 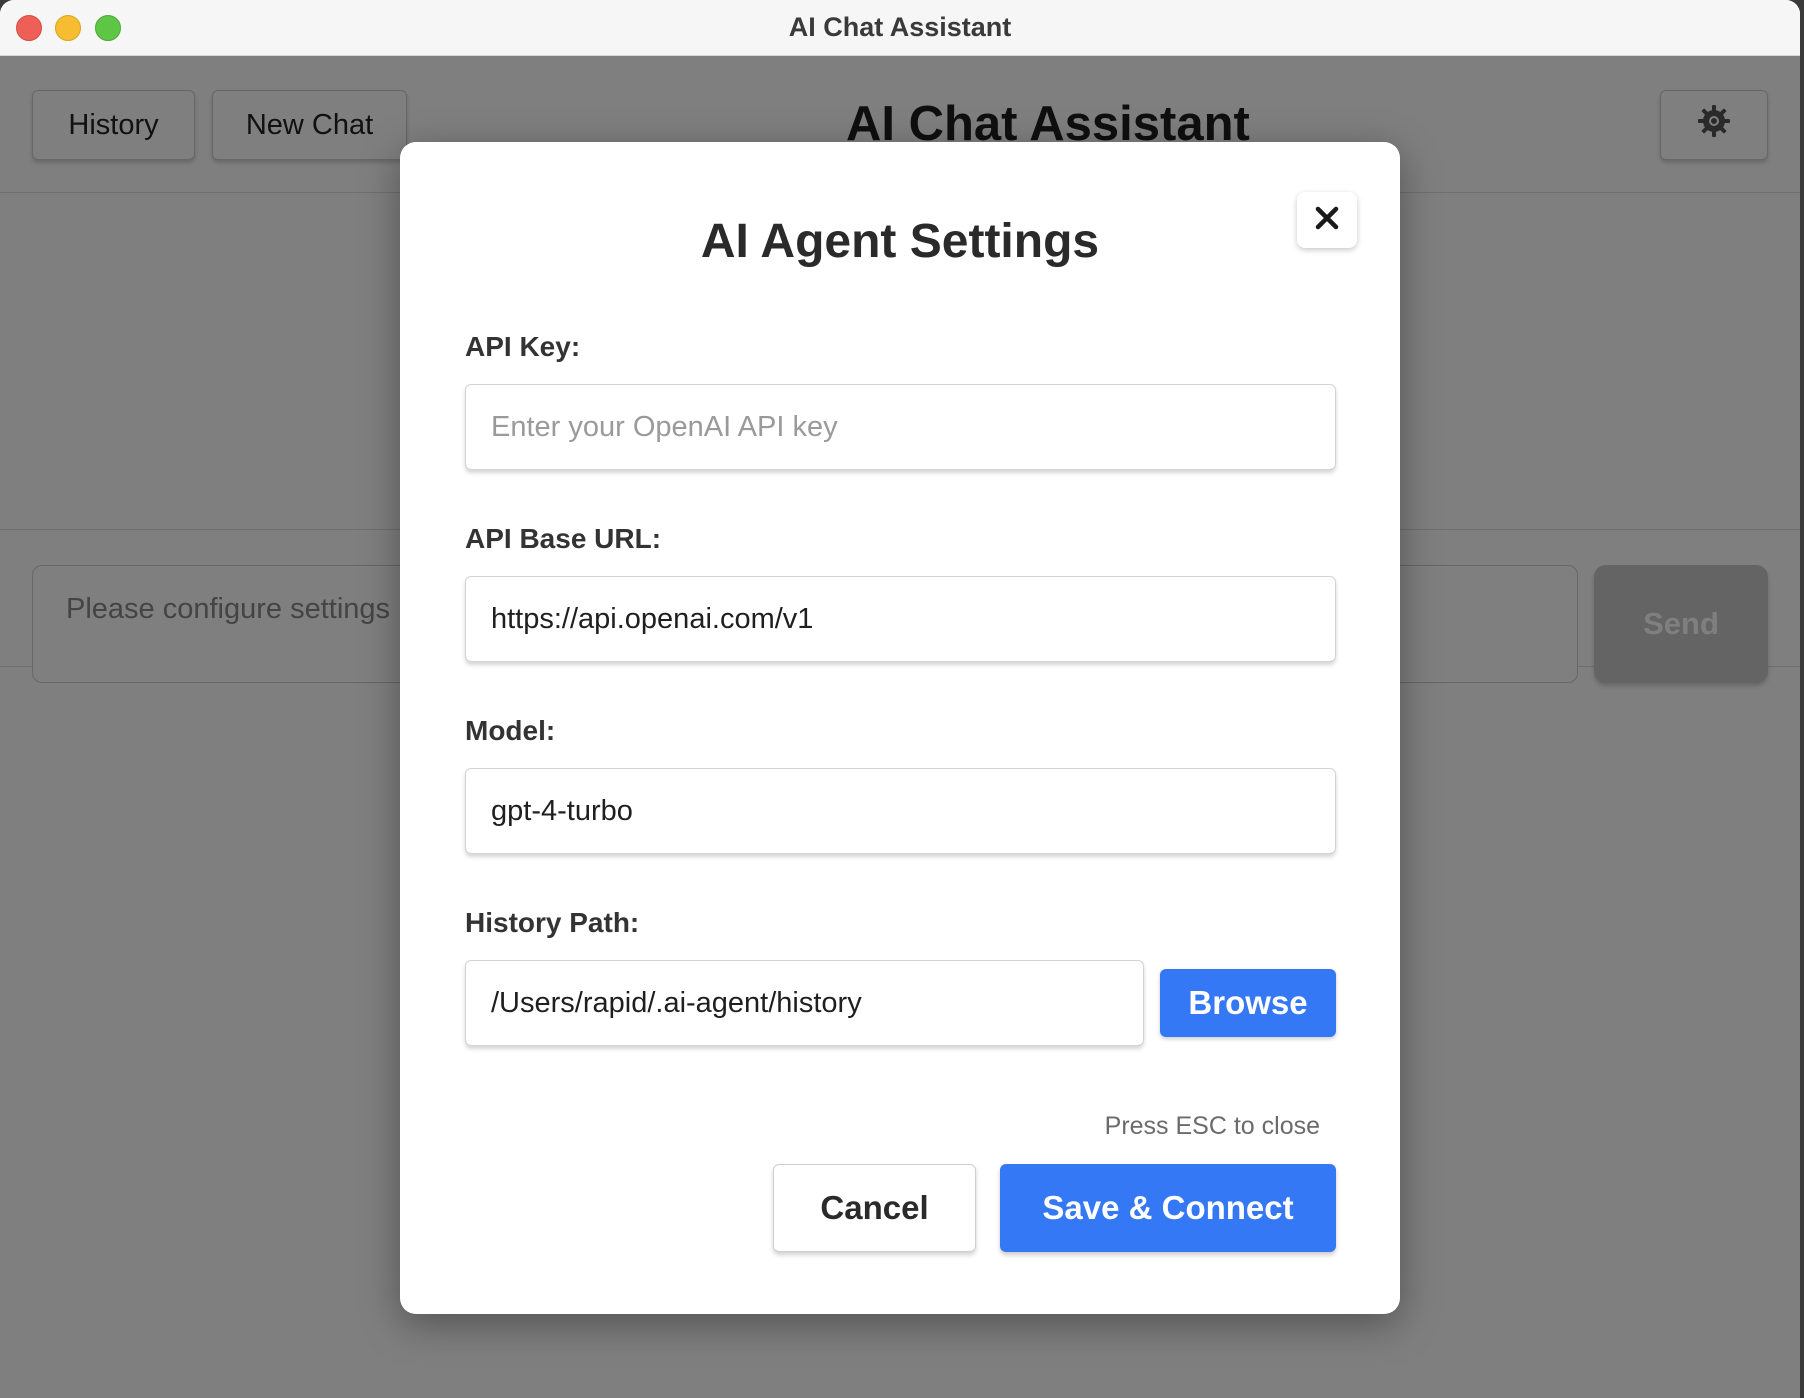 I want to click on modal-title: AI Agent Settings, so click(x=900, y=241).